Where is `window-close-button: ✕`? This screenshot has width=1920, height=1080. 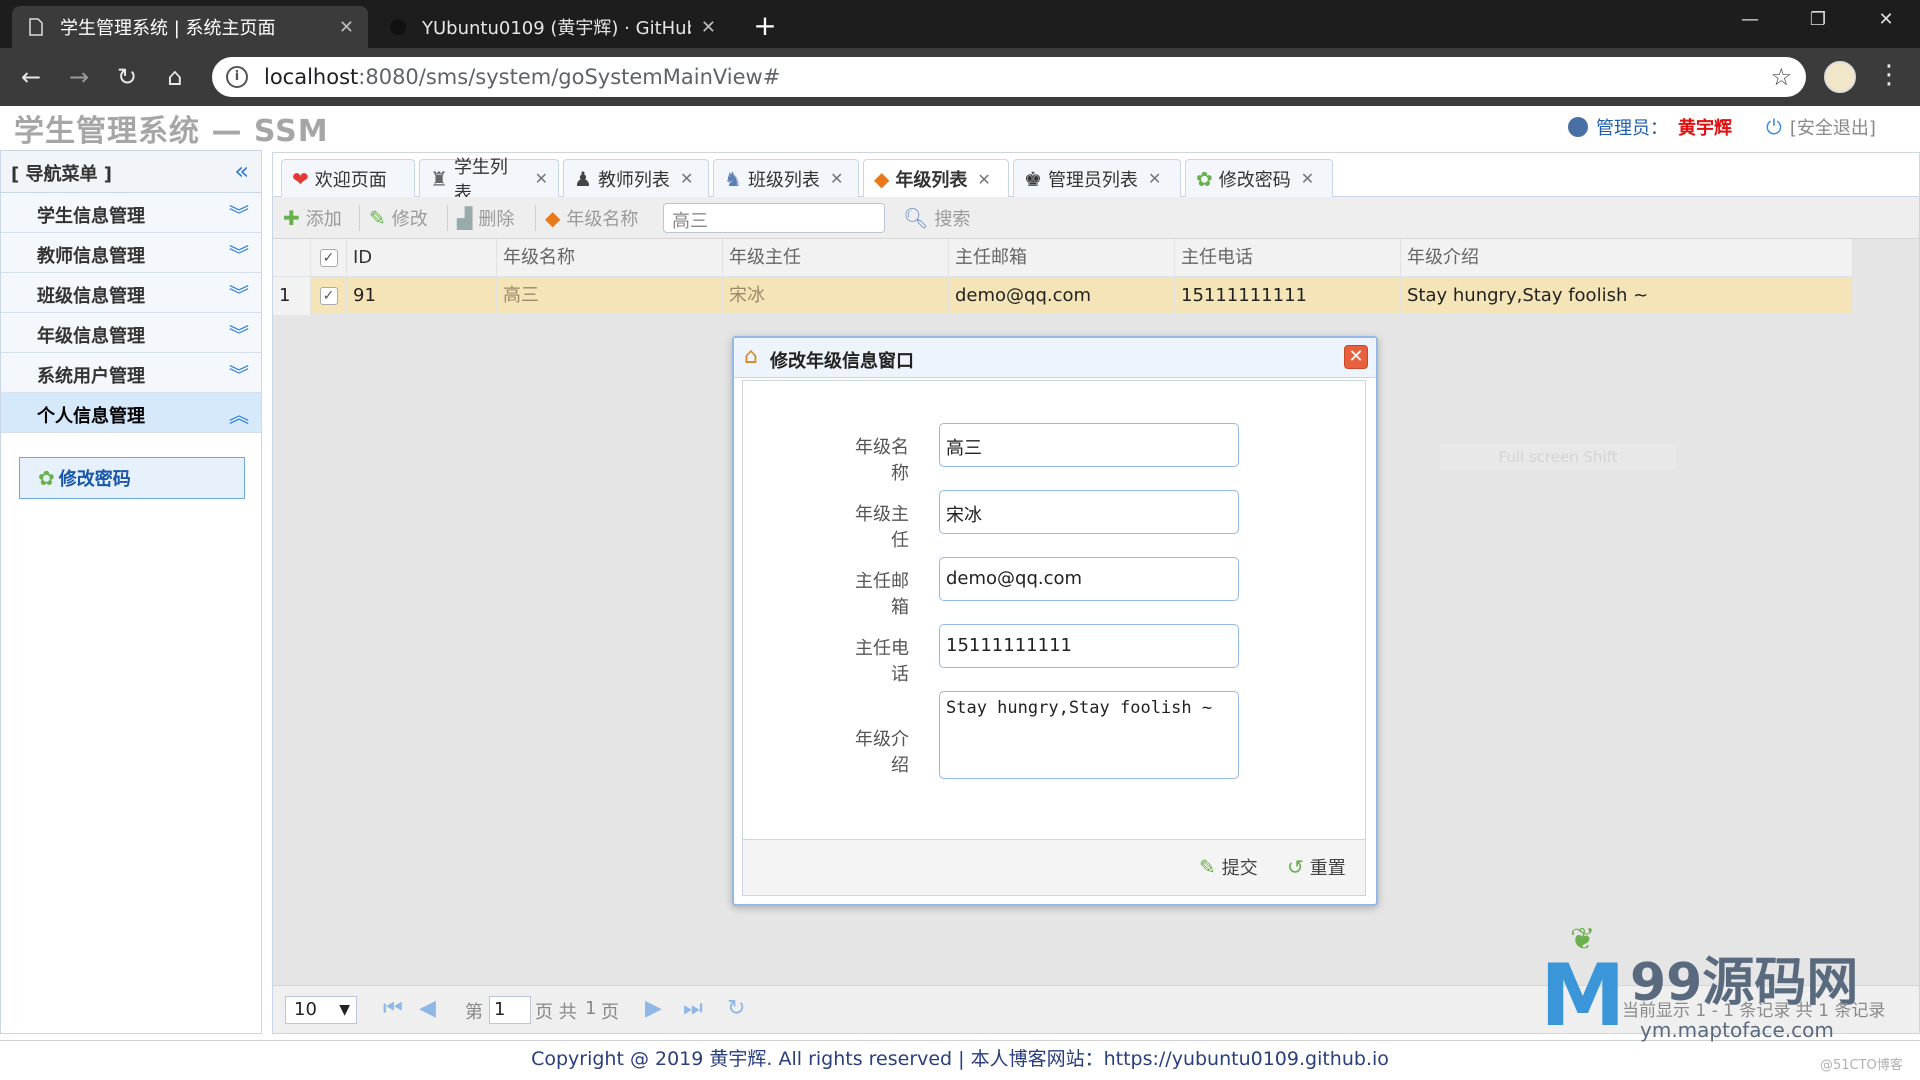
window-close-button: ✕ is located at coordinates (1886, 20).